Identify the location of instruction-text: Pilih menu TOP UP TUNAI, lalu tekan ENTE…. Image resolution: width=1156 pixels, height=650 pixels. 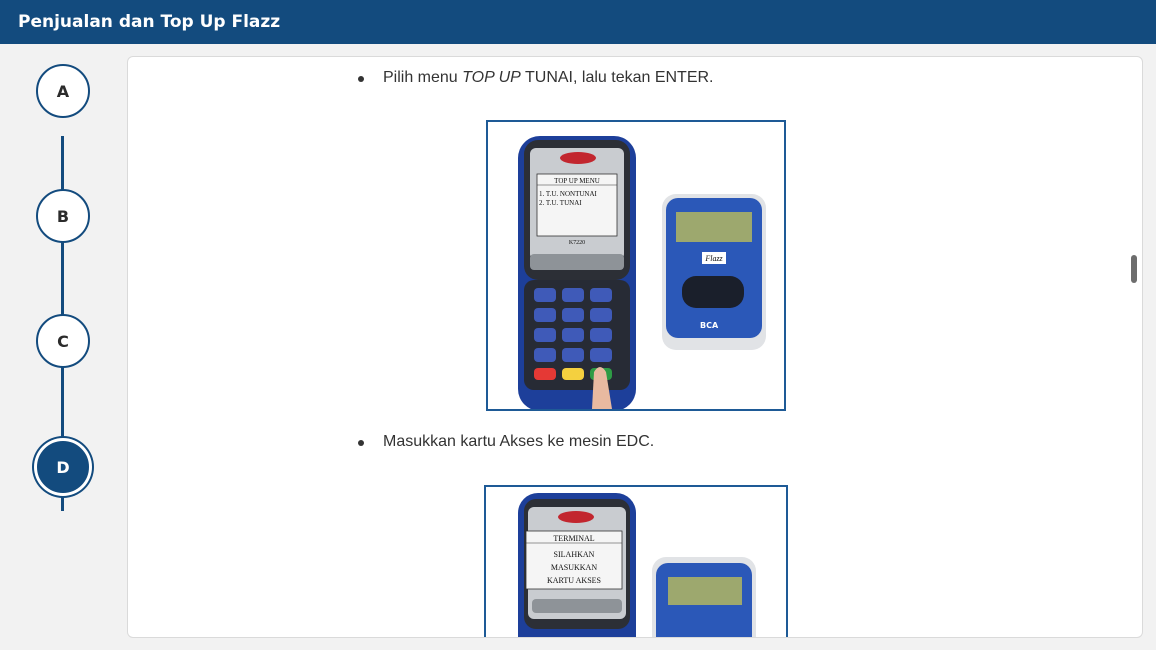
(548, 77).